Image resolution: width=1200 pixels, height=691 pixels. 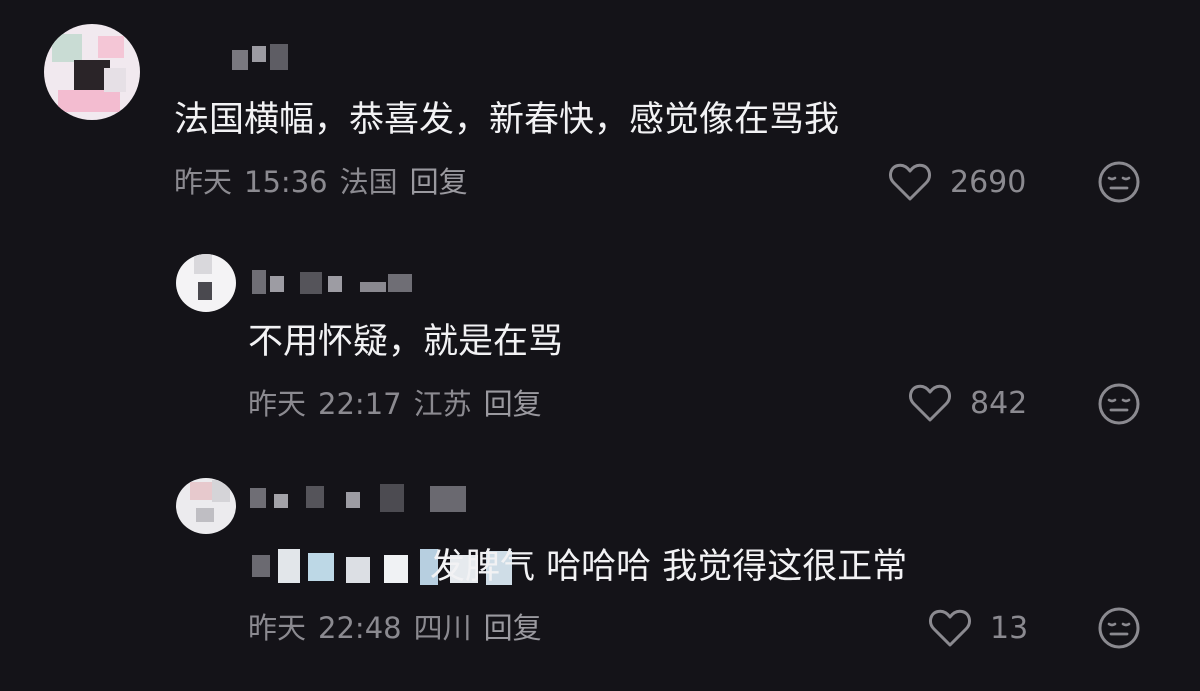 I want to click on comment-text: 发脾气 哈哈哈 我觉得这很正常, so click(x=669, y=567).